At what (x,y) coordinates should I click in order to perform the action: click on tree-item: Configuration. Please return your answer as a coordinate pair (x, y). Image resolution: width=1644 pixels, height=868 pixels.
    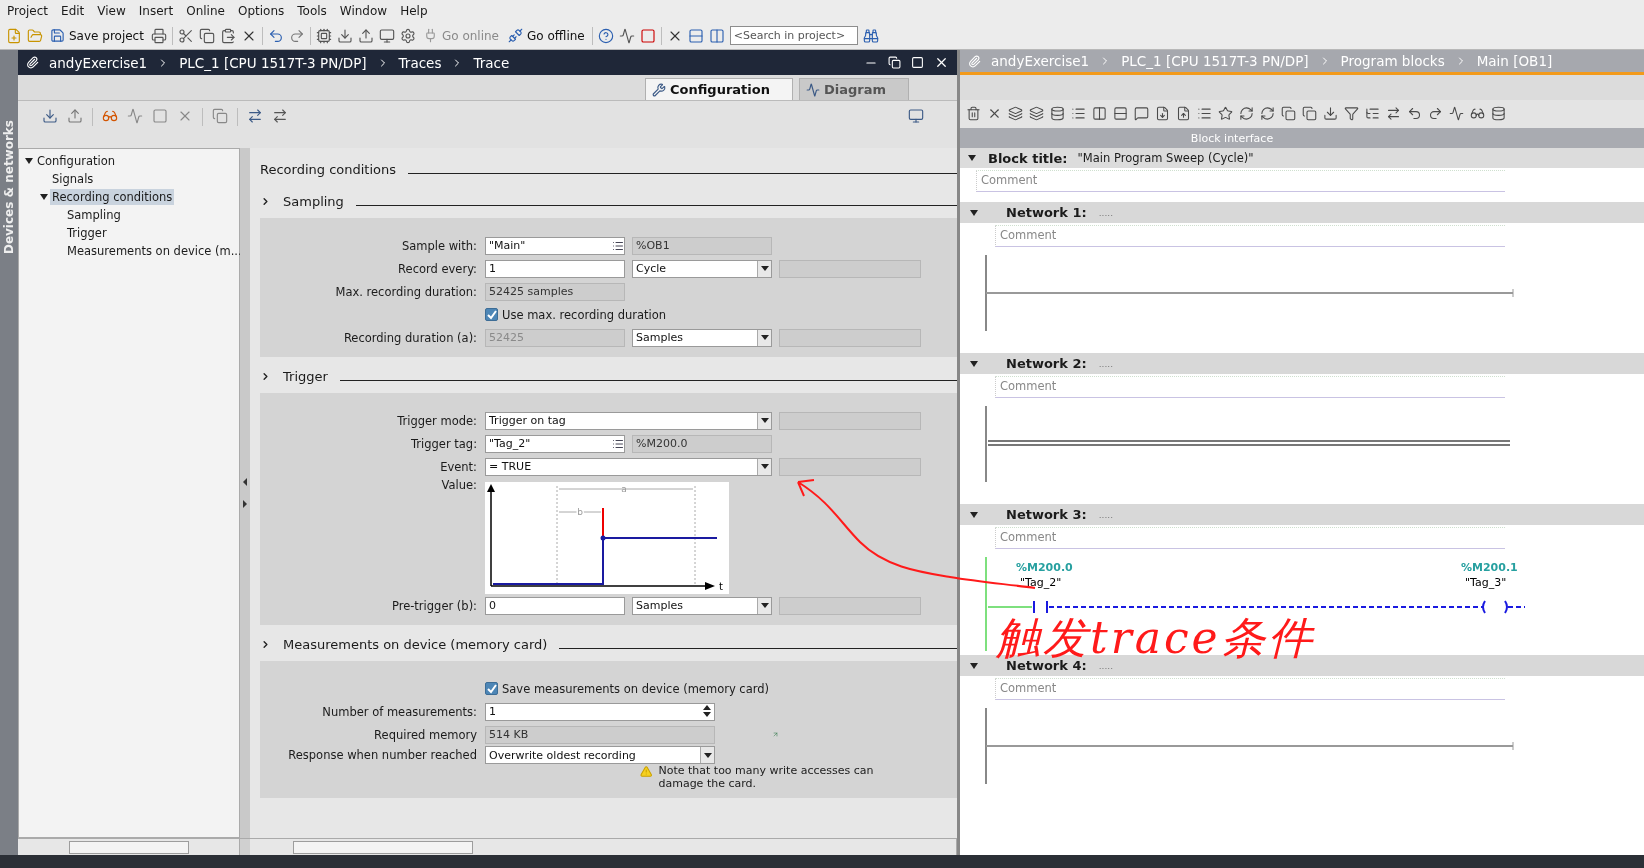
    Looking at the image, I should click on (76, 161).